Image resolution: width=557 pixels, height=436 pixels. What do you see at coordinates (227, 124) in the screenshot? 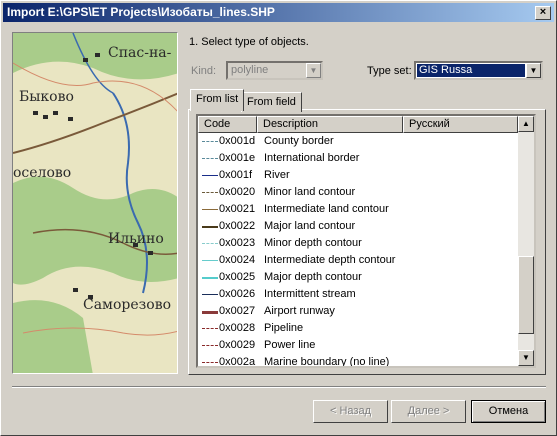
I see `column-header-code: Code` at bounding box center [227, 124].